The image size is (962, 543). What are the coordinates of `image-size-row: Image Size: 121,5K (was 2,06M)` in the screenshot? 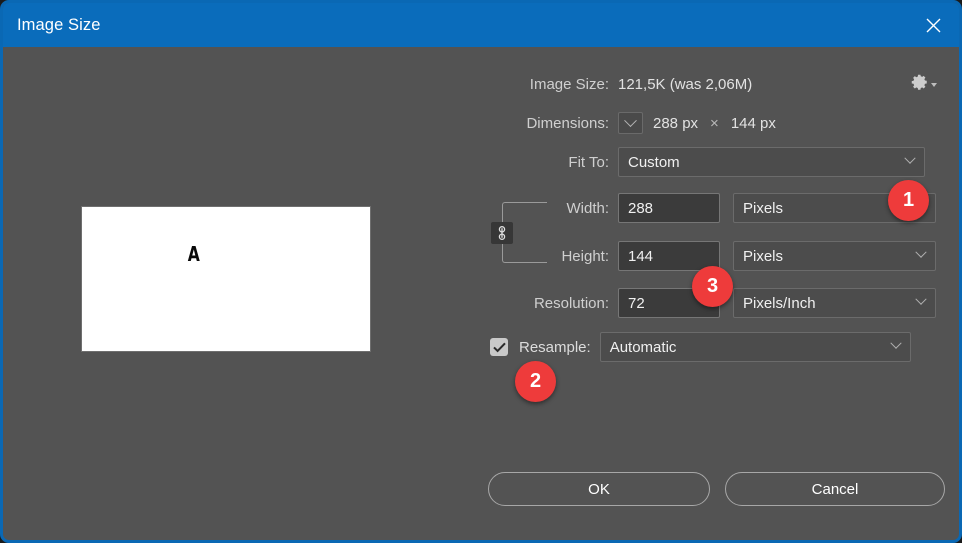 It's located at (716, 84).